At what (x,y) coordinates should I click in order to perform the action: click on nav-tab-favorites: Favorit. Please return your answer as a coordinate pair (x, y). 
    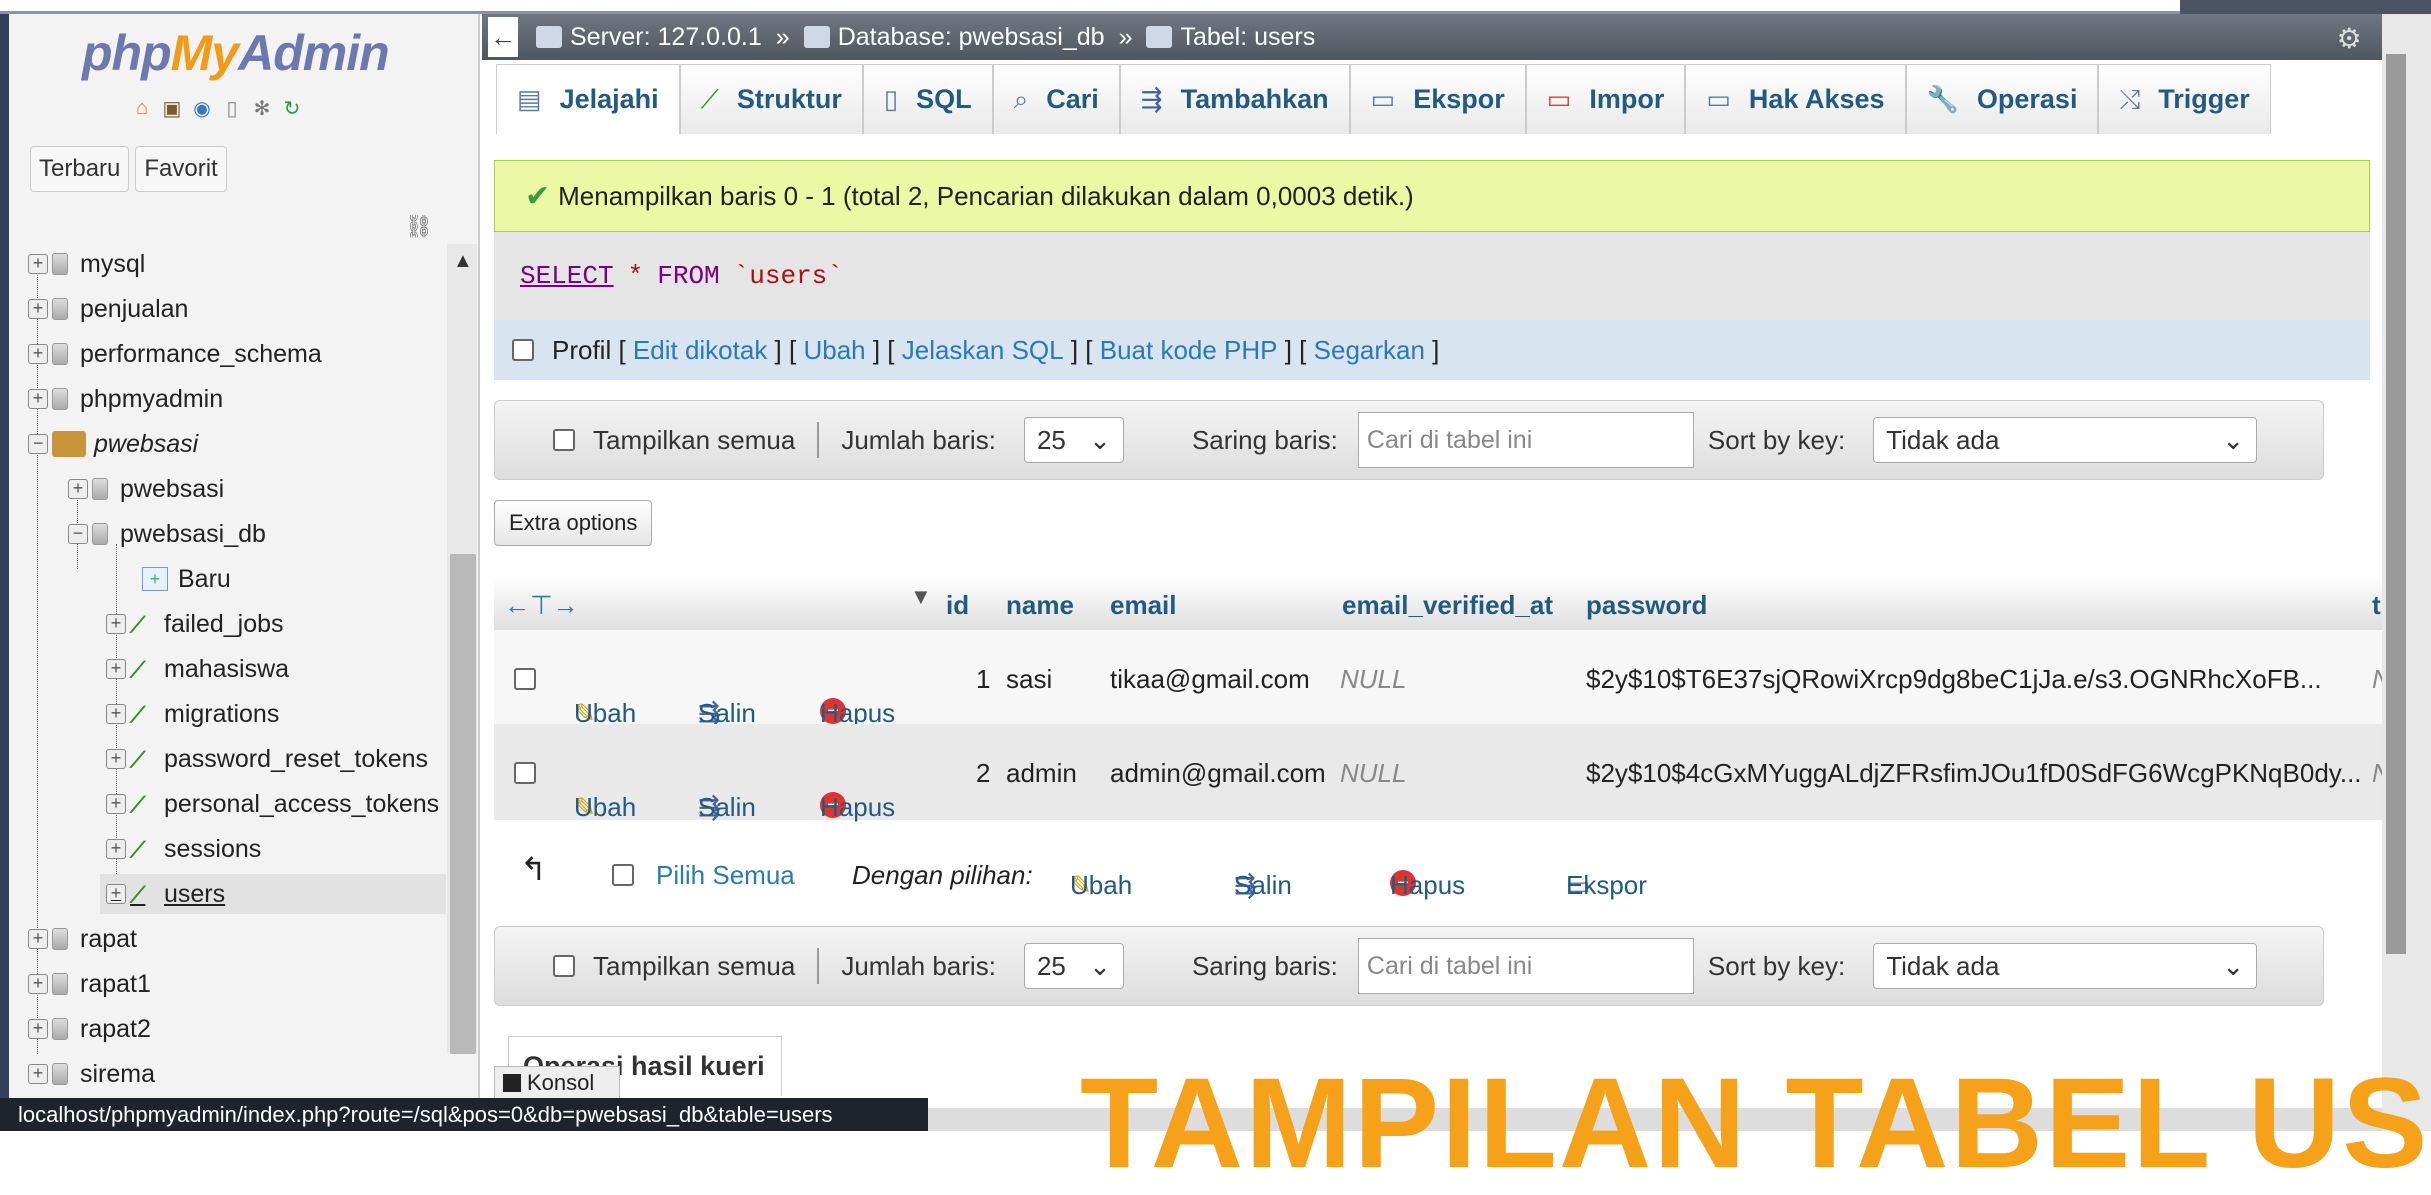
    Looking at the image, I should click on (181, 169).